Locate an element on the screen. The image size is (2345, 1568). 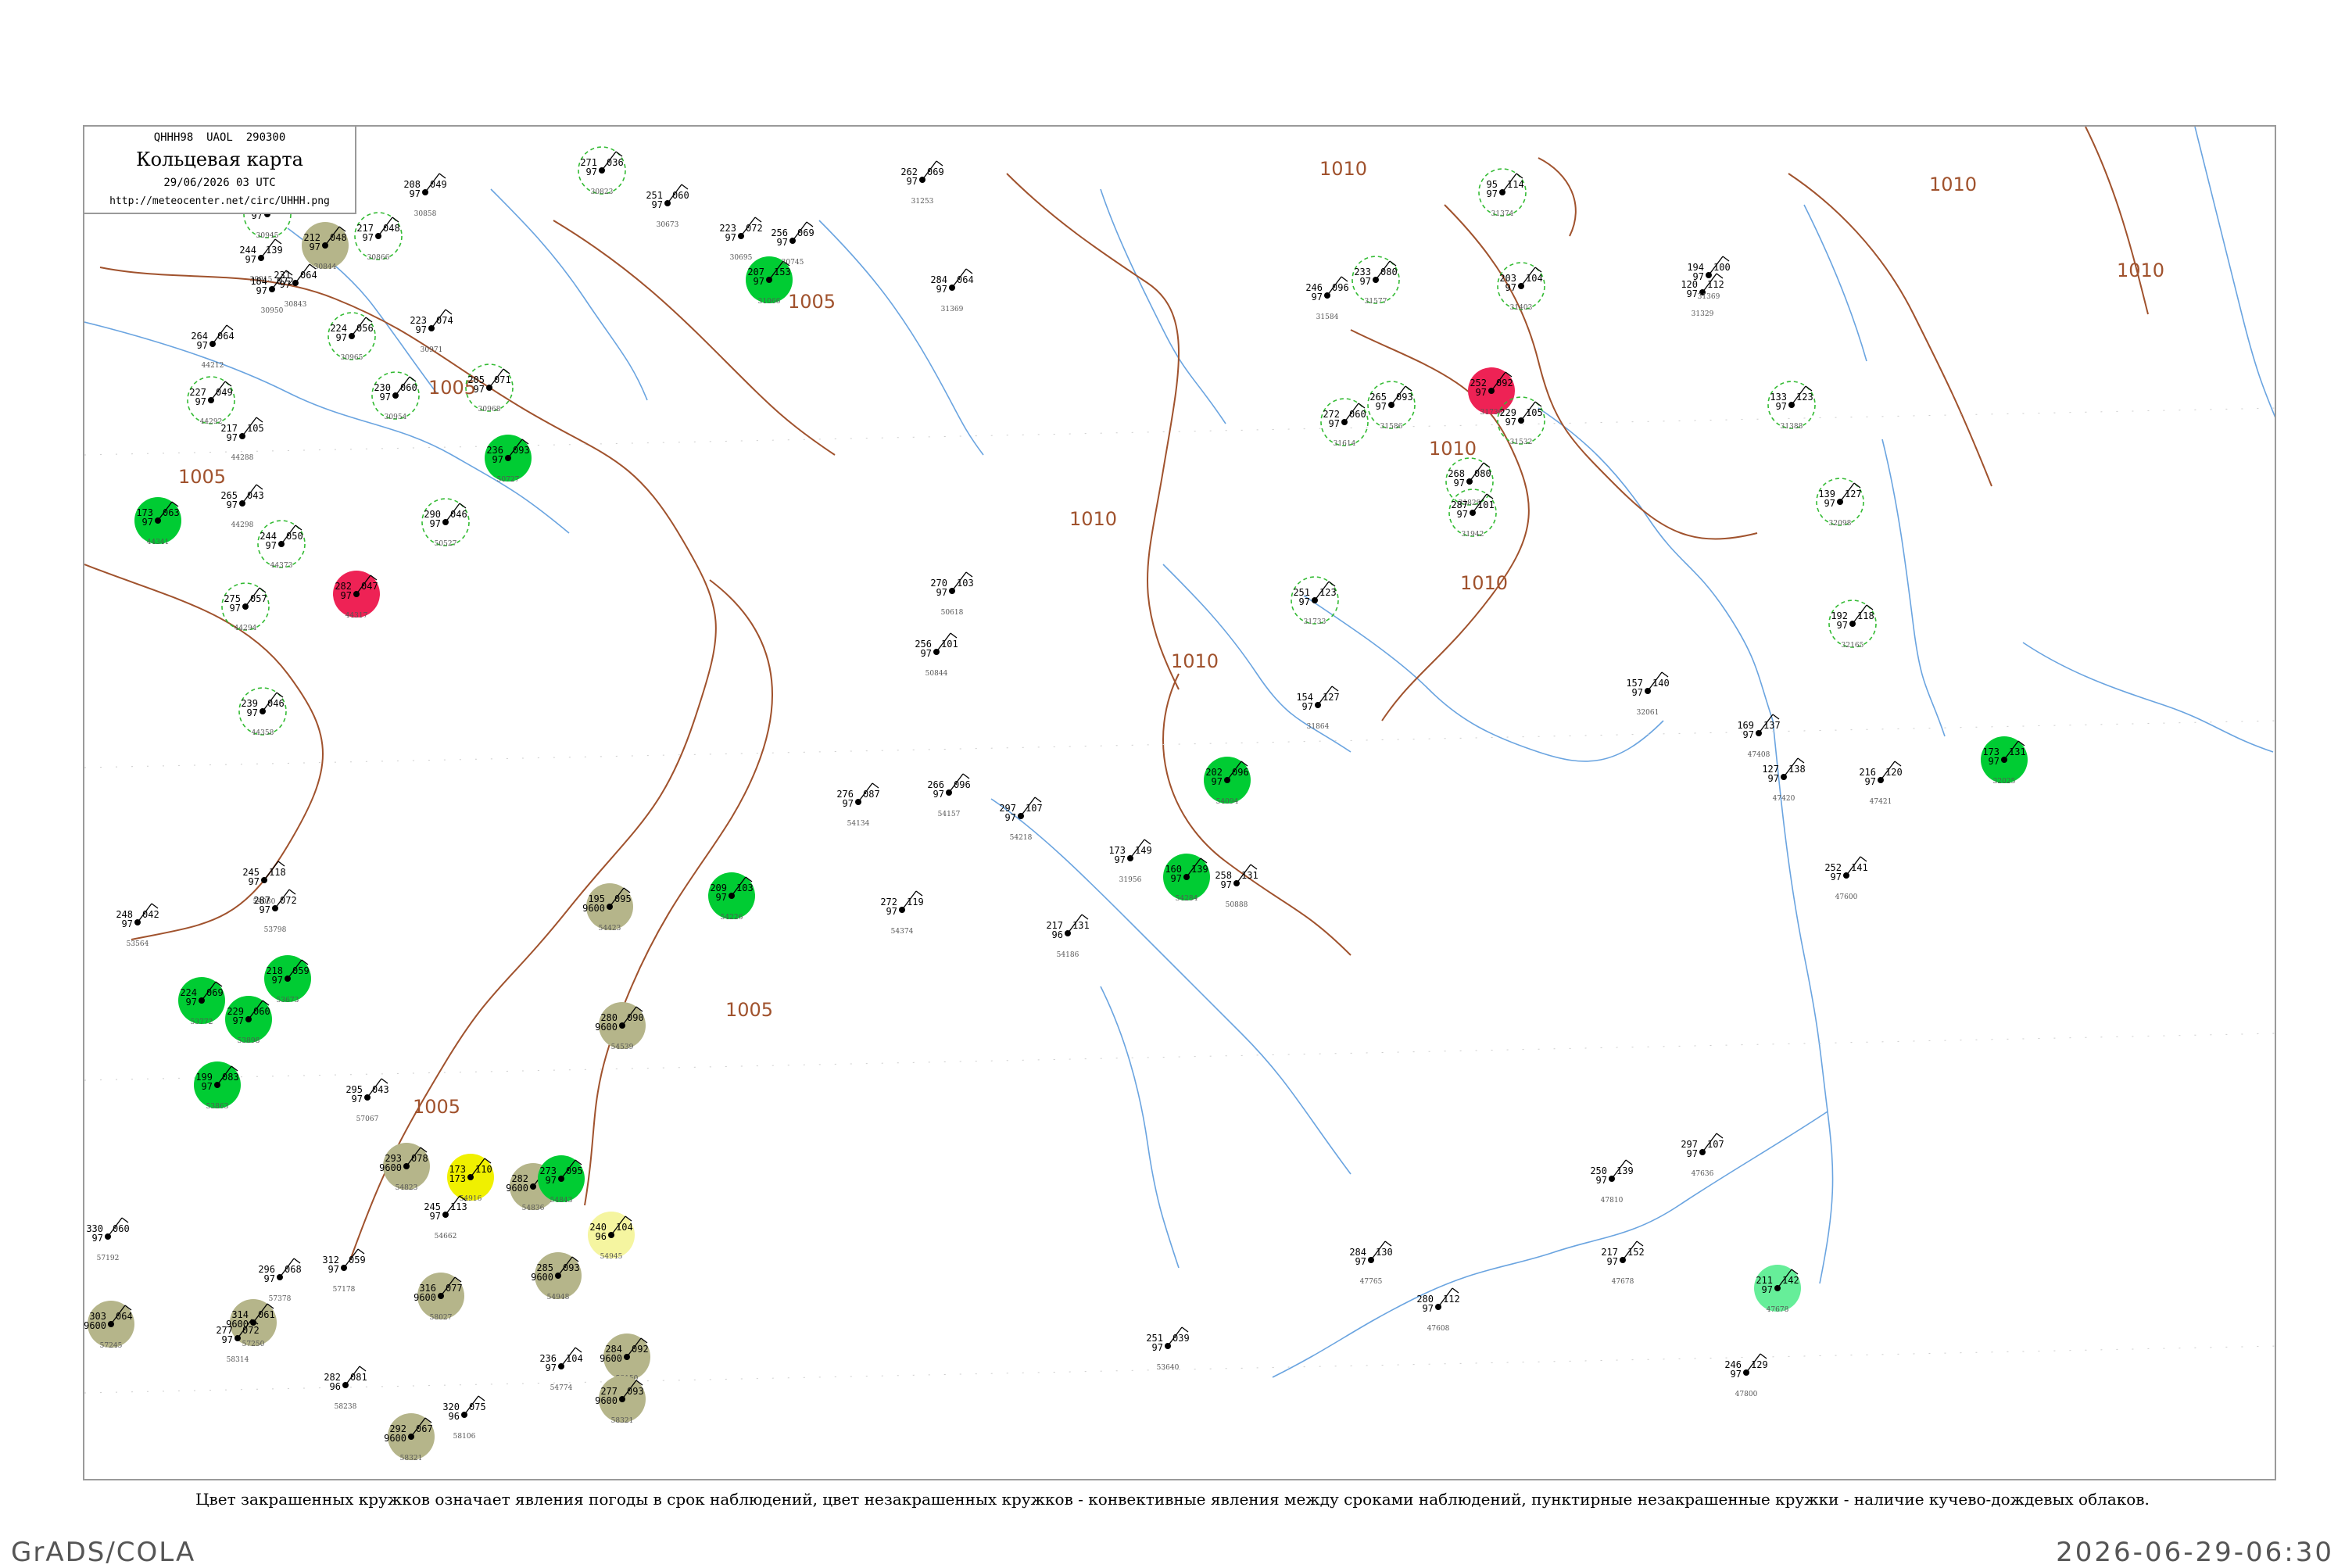
station-plot: 2399704644358 is located at coordinates (262, 712).